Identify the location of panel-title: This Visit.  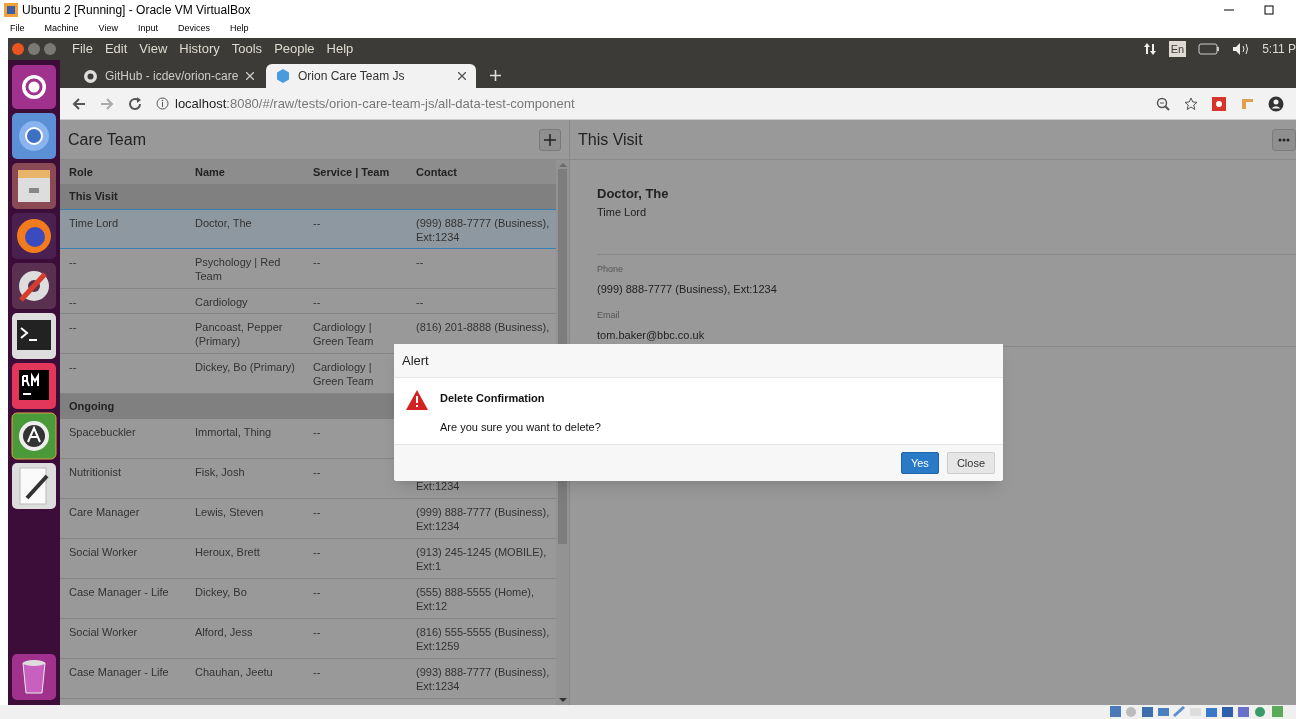
(610, 139).